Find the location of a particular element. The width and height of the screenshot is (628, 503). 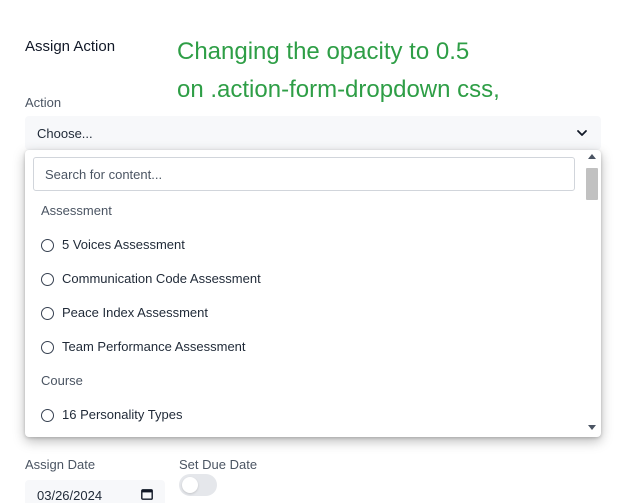

option-peace-index-assessment: Peace Index Assessment is located at coordinates (301, 315).